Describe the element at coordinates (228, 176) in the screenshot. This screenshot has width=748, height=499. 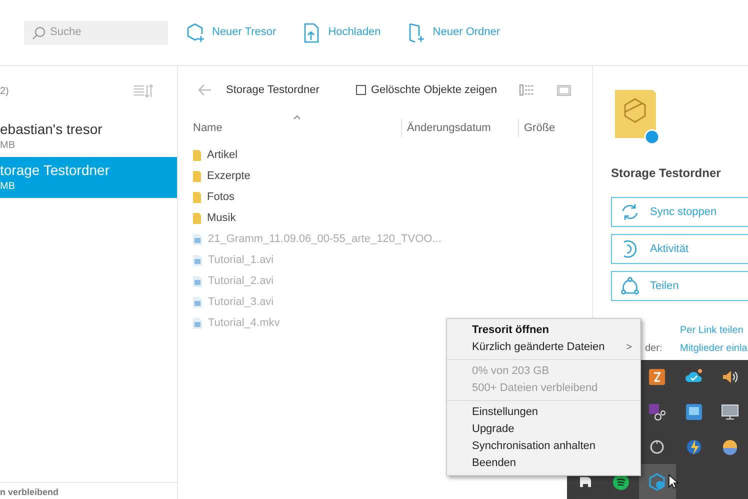
I see `file-name: Exzerpte` at that location.